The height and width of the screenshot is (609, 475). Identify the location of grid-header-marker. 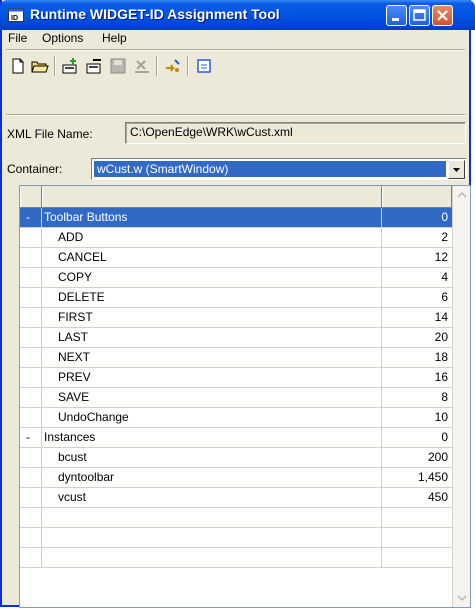
(31, 196).